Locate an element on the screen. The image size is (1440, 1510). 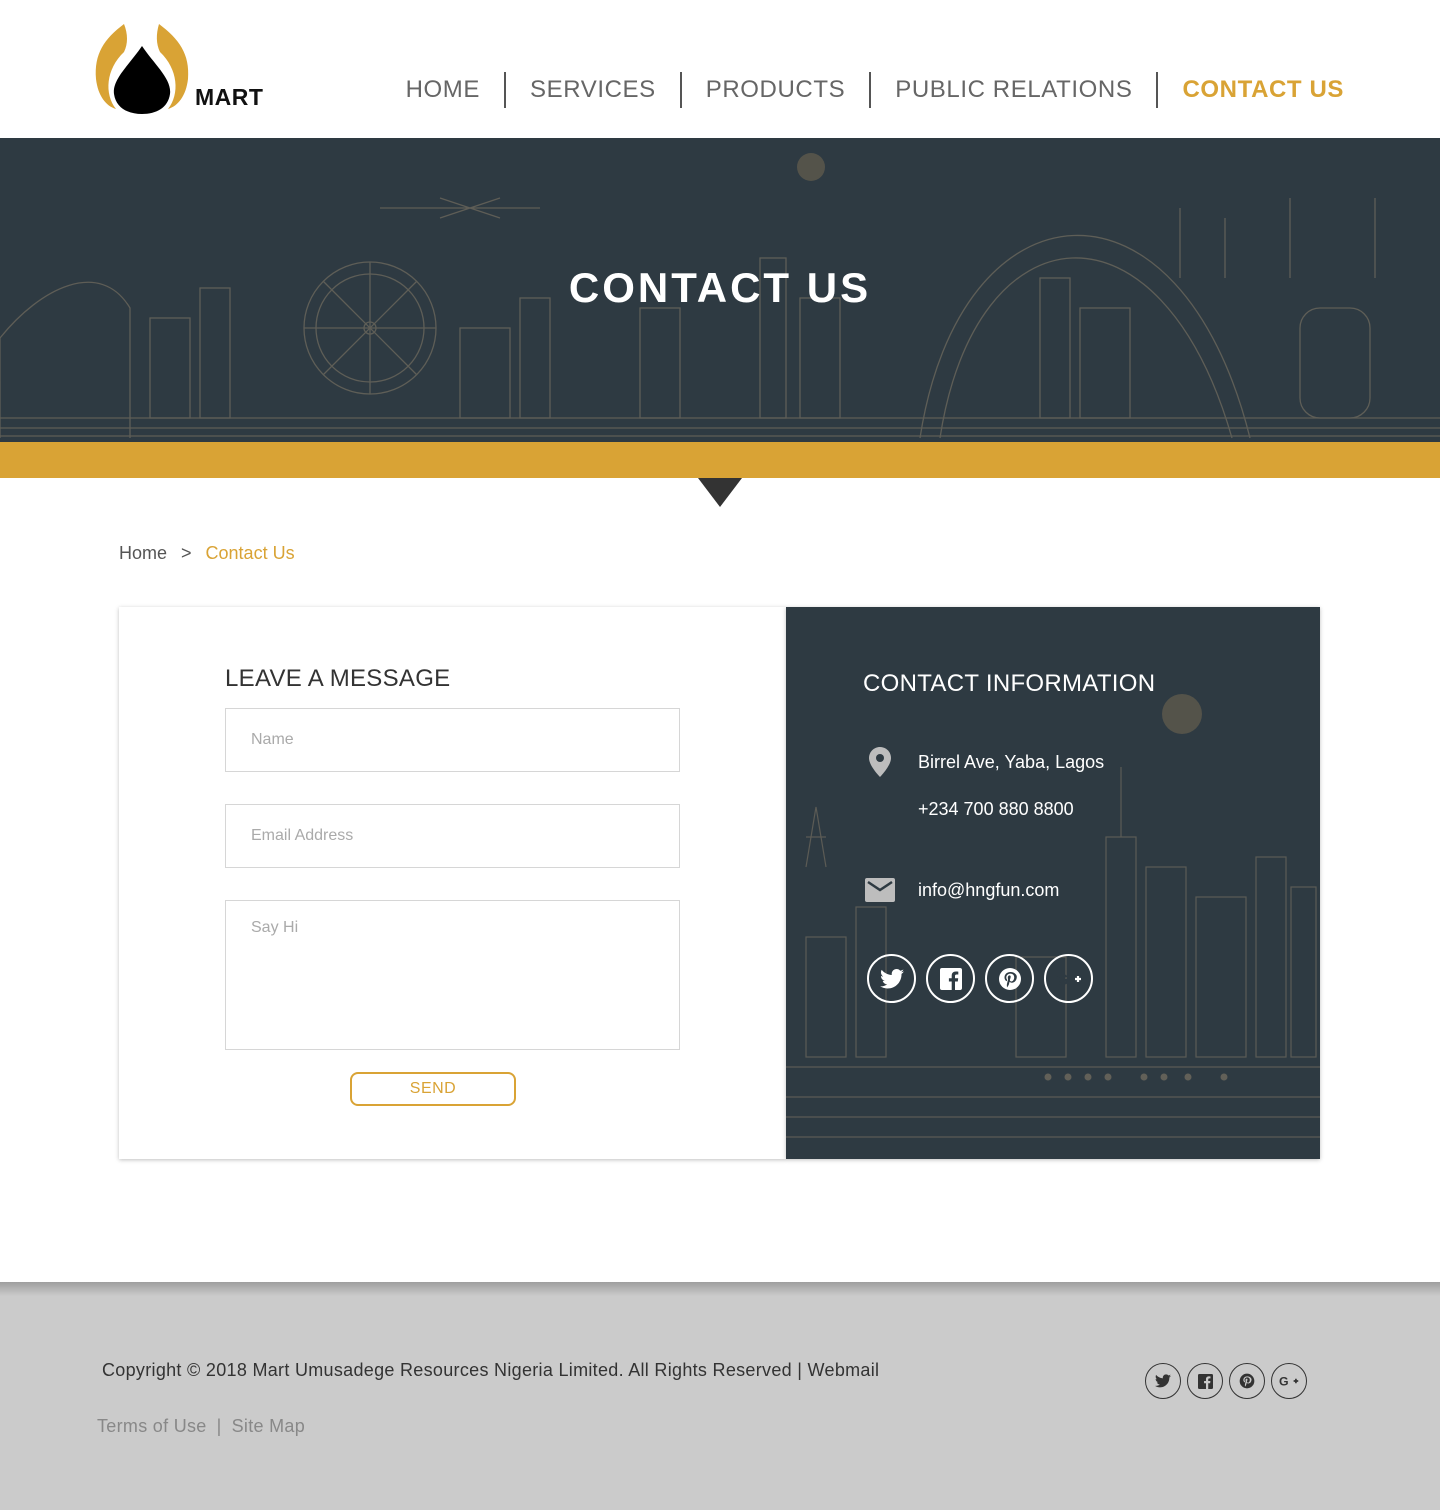
logo: MART is located at coordinates (189, 70).